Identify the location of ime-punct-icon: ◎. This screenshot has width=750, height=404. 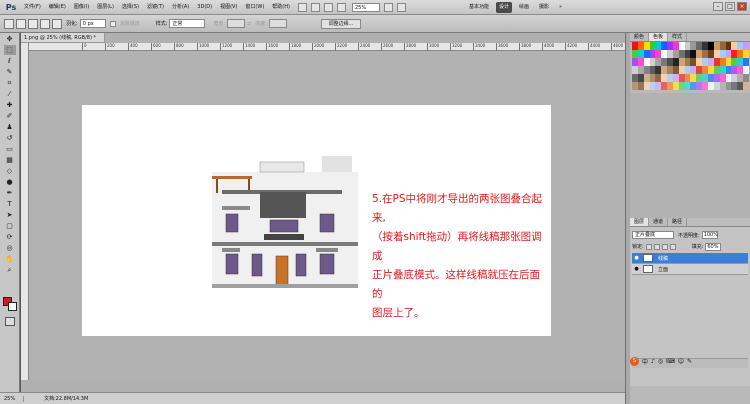
(660, 361).